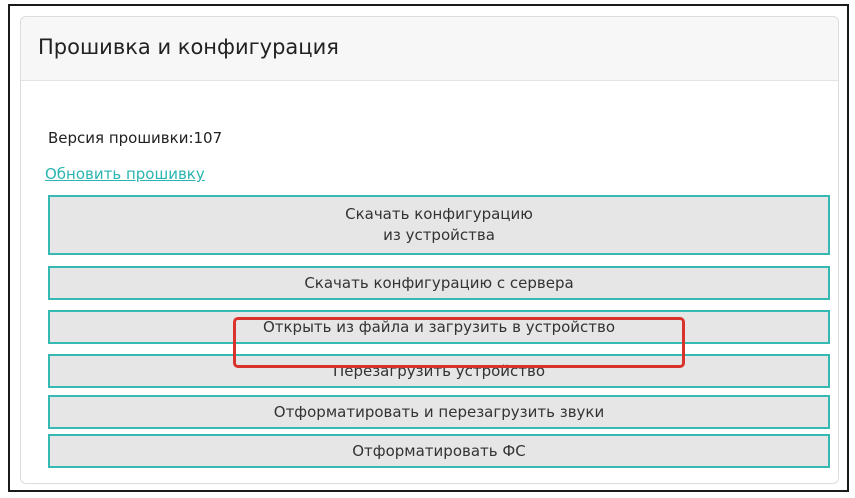 Image resolution: width=855 pixels, height=498 pixels. I want to click on reboot-device-button: Перезагрузить устройство, so click(439, 371).